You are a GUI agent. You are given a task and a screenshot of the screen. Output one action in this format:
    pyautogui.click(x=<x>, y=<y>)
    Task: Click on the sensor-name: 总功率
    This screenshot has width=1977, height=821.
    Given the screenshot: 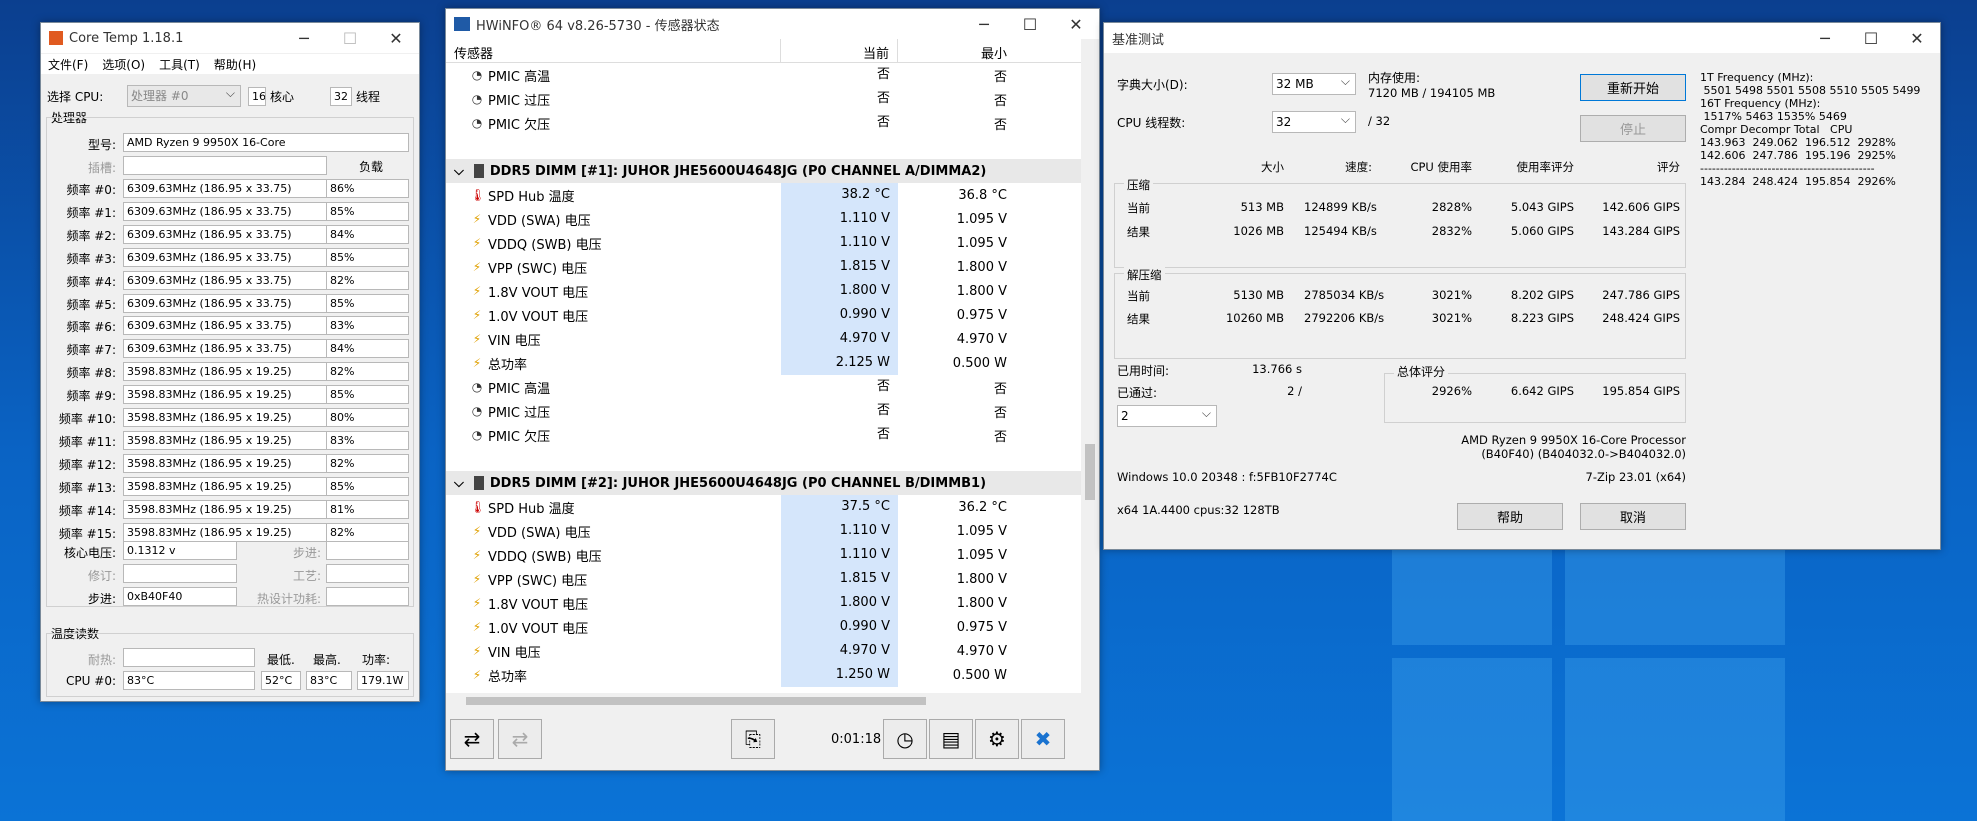 What is the action you would take?
    pyautogui.click(x=508, y=677)
    